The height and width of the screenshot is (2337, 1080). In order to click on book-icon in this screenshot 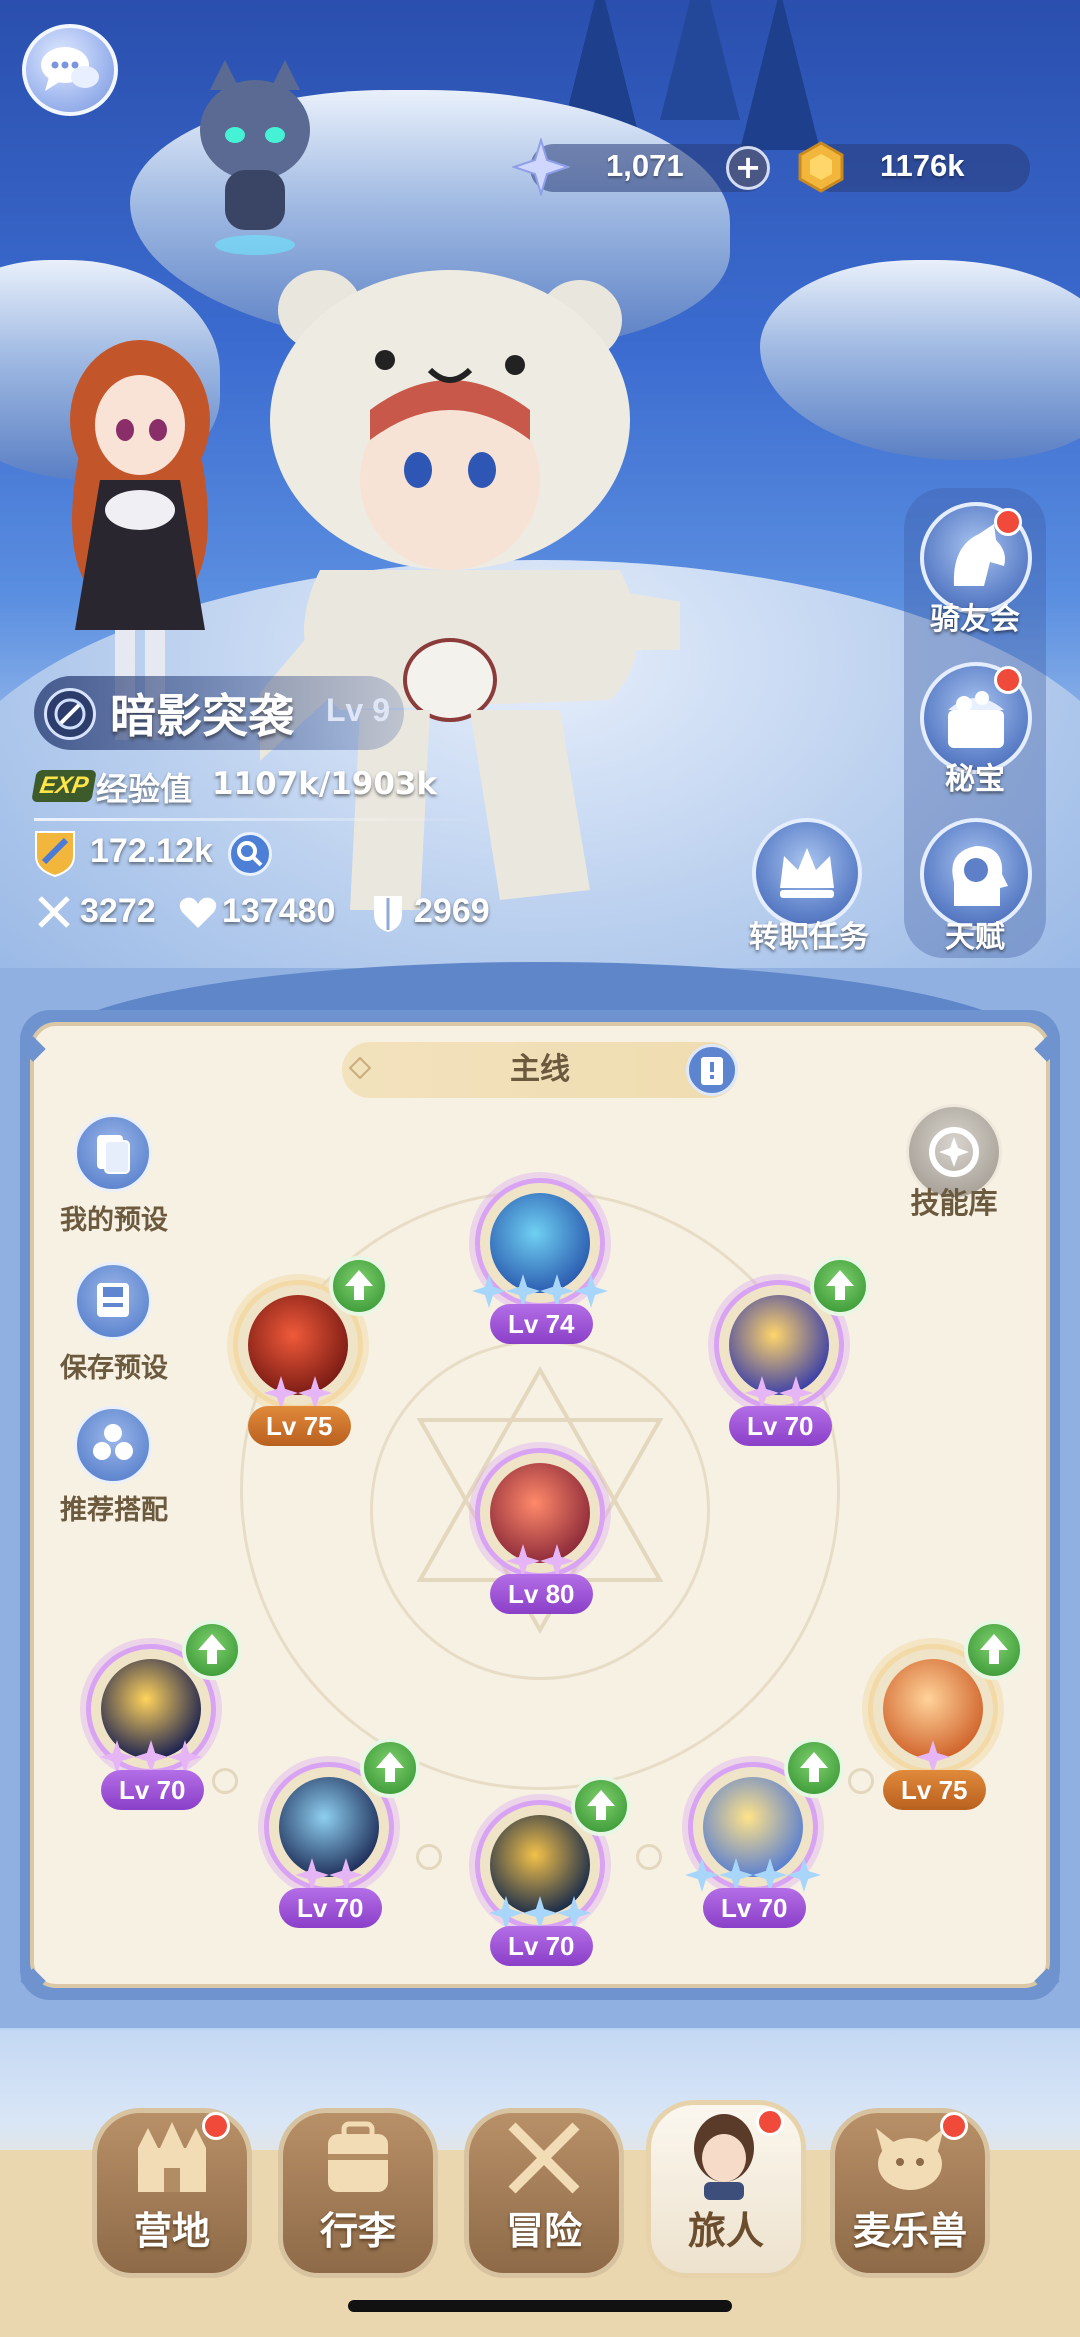, I will do `click(712, 1071)`.